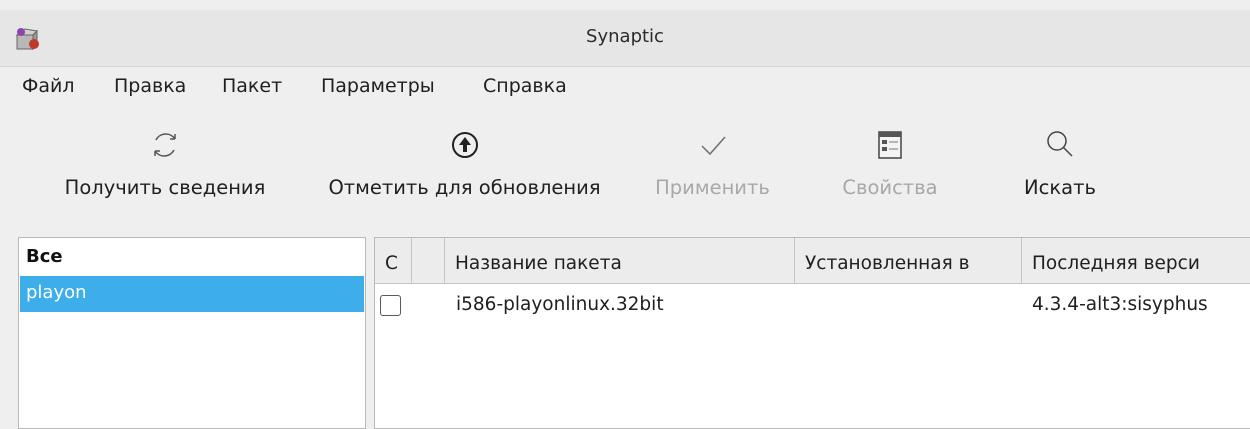 The width and height of the screenshot is (1250, 429). Describe the element at coordinates (393, 261) in the screenshot. I see `column-status: С` at that location.